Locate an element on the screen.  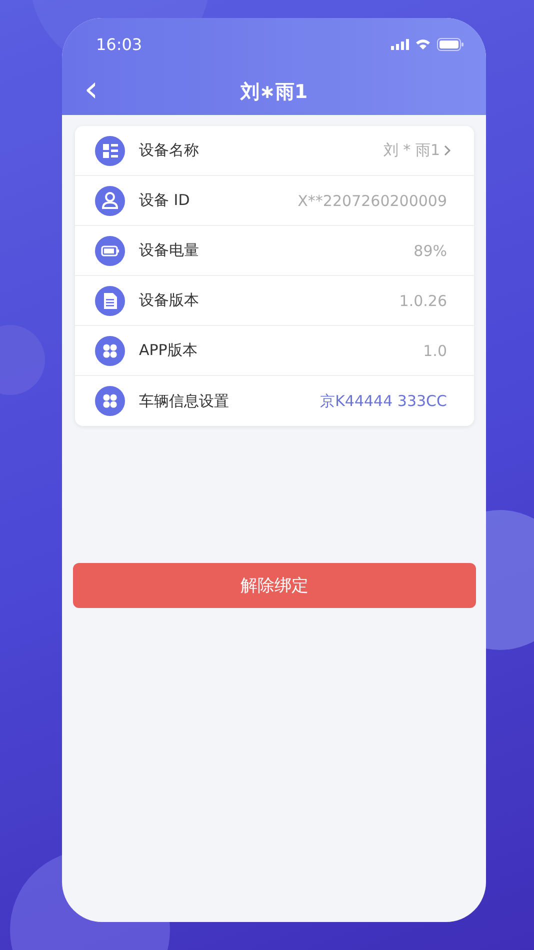
setting-label: 车辆信息设置 is located at coordinates (184, 401).